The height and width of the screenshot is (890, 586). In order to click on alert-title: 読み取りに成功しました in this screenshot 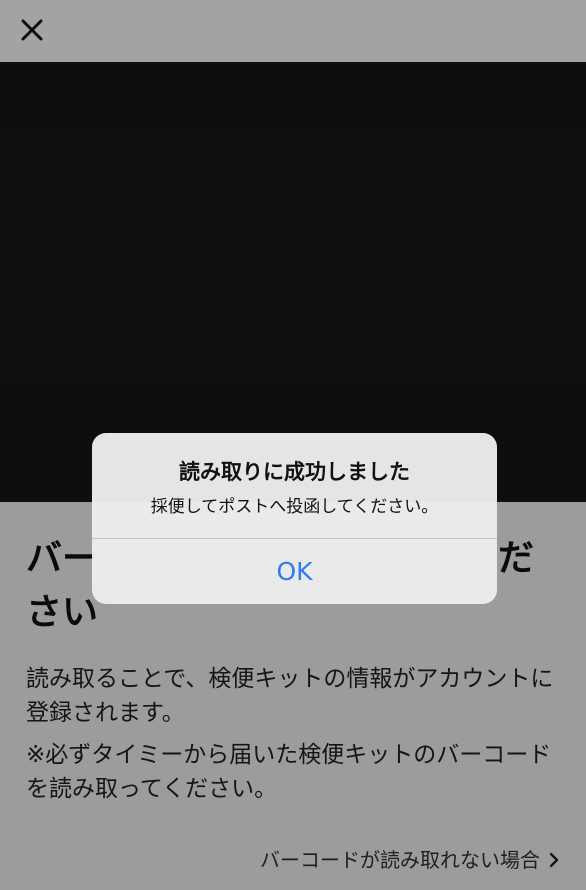, I will do `click(294, 472)`.